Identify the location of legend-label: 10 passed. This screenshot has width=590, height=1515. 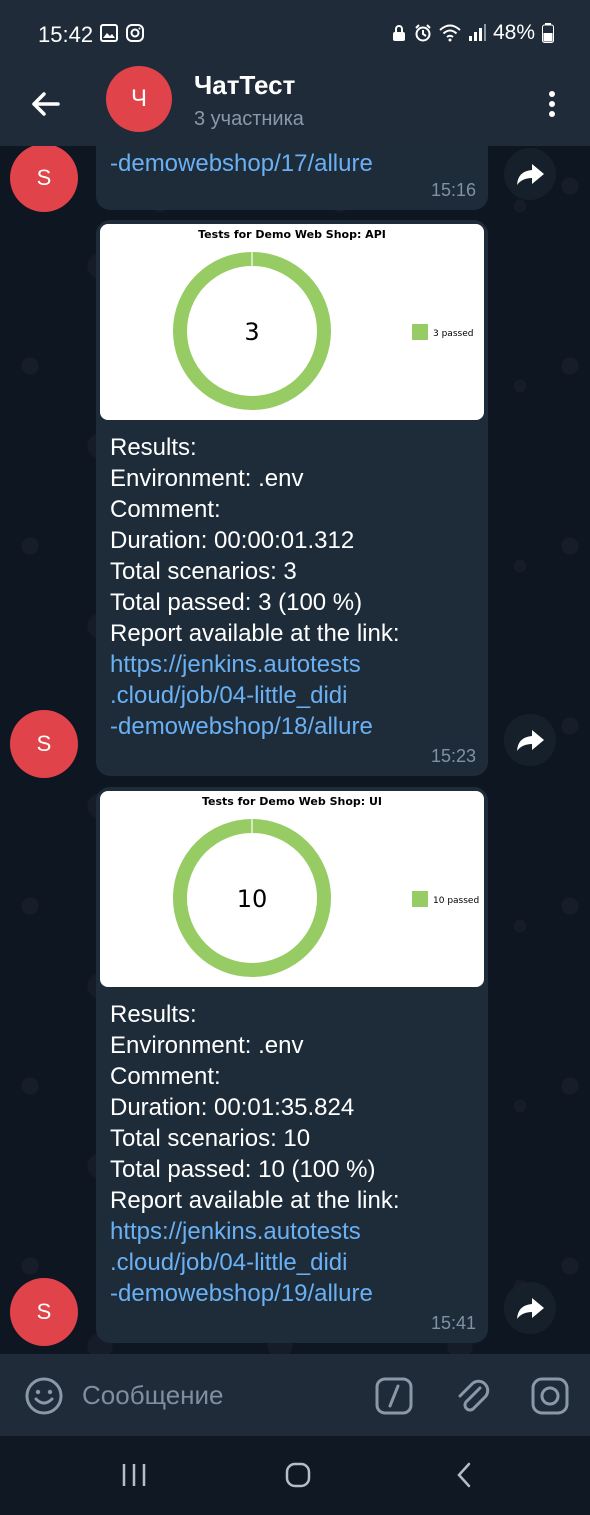
(456, 901).